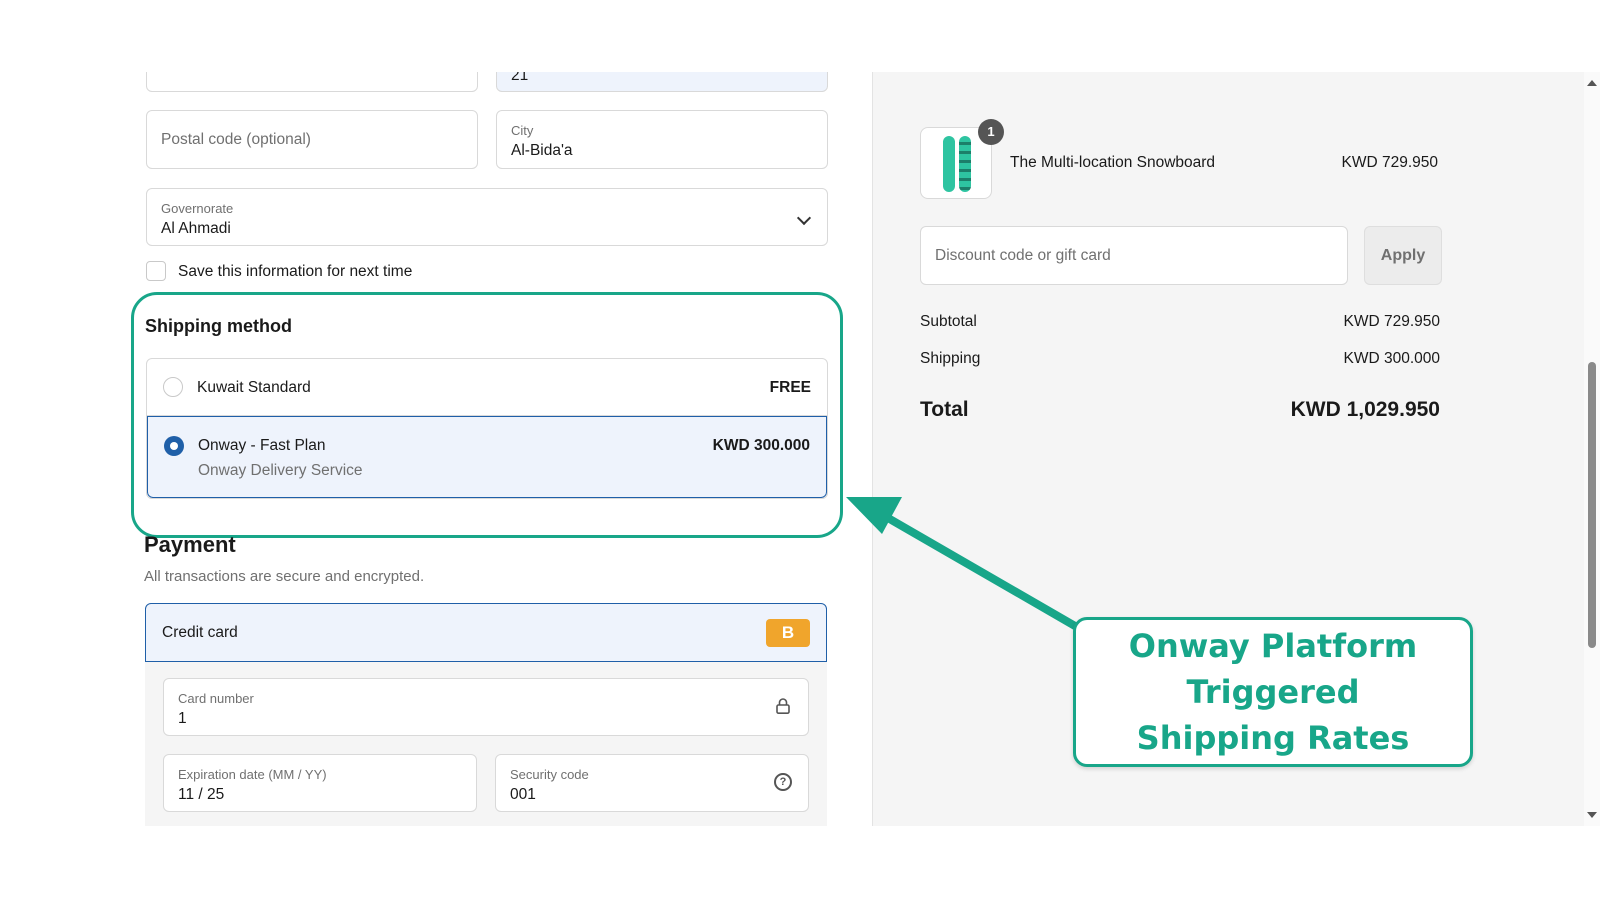 The width and height of the screenshot is (1600, 900). What do you see at coordinates (761, 445) in the screenshot?
I see `shipping-option-price: KWD 300.000` at bounding box center [761, 445].